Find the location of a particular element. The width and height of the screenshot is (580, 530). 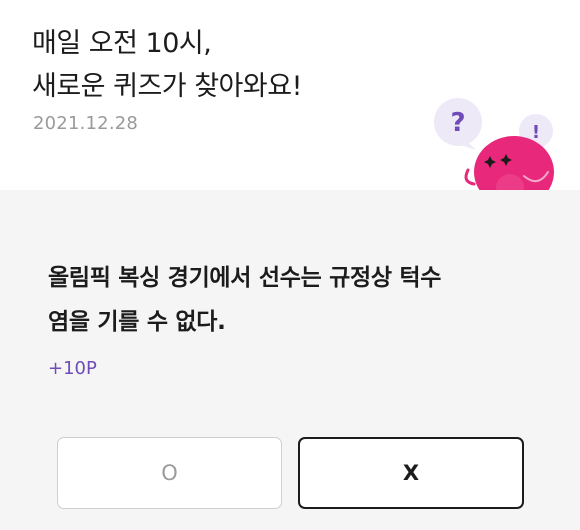

answer-o-label: O is located at coordinates (169, 473).